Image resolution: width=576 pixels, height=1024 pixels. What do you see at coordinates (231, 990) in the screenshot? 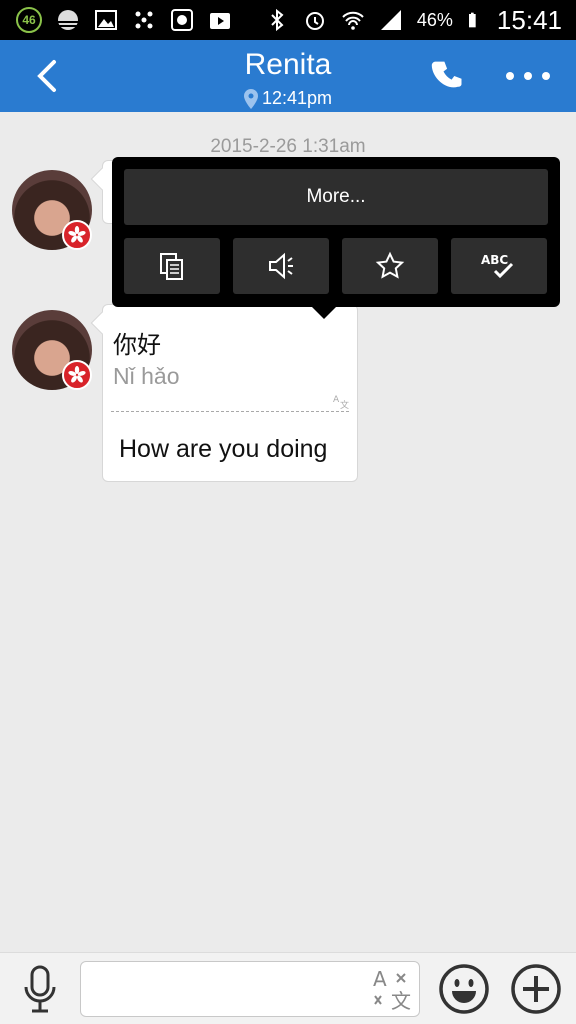
I see `message-input` at bounding box center [231, 990].